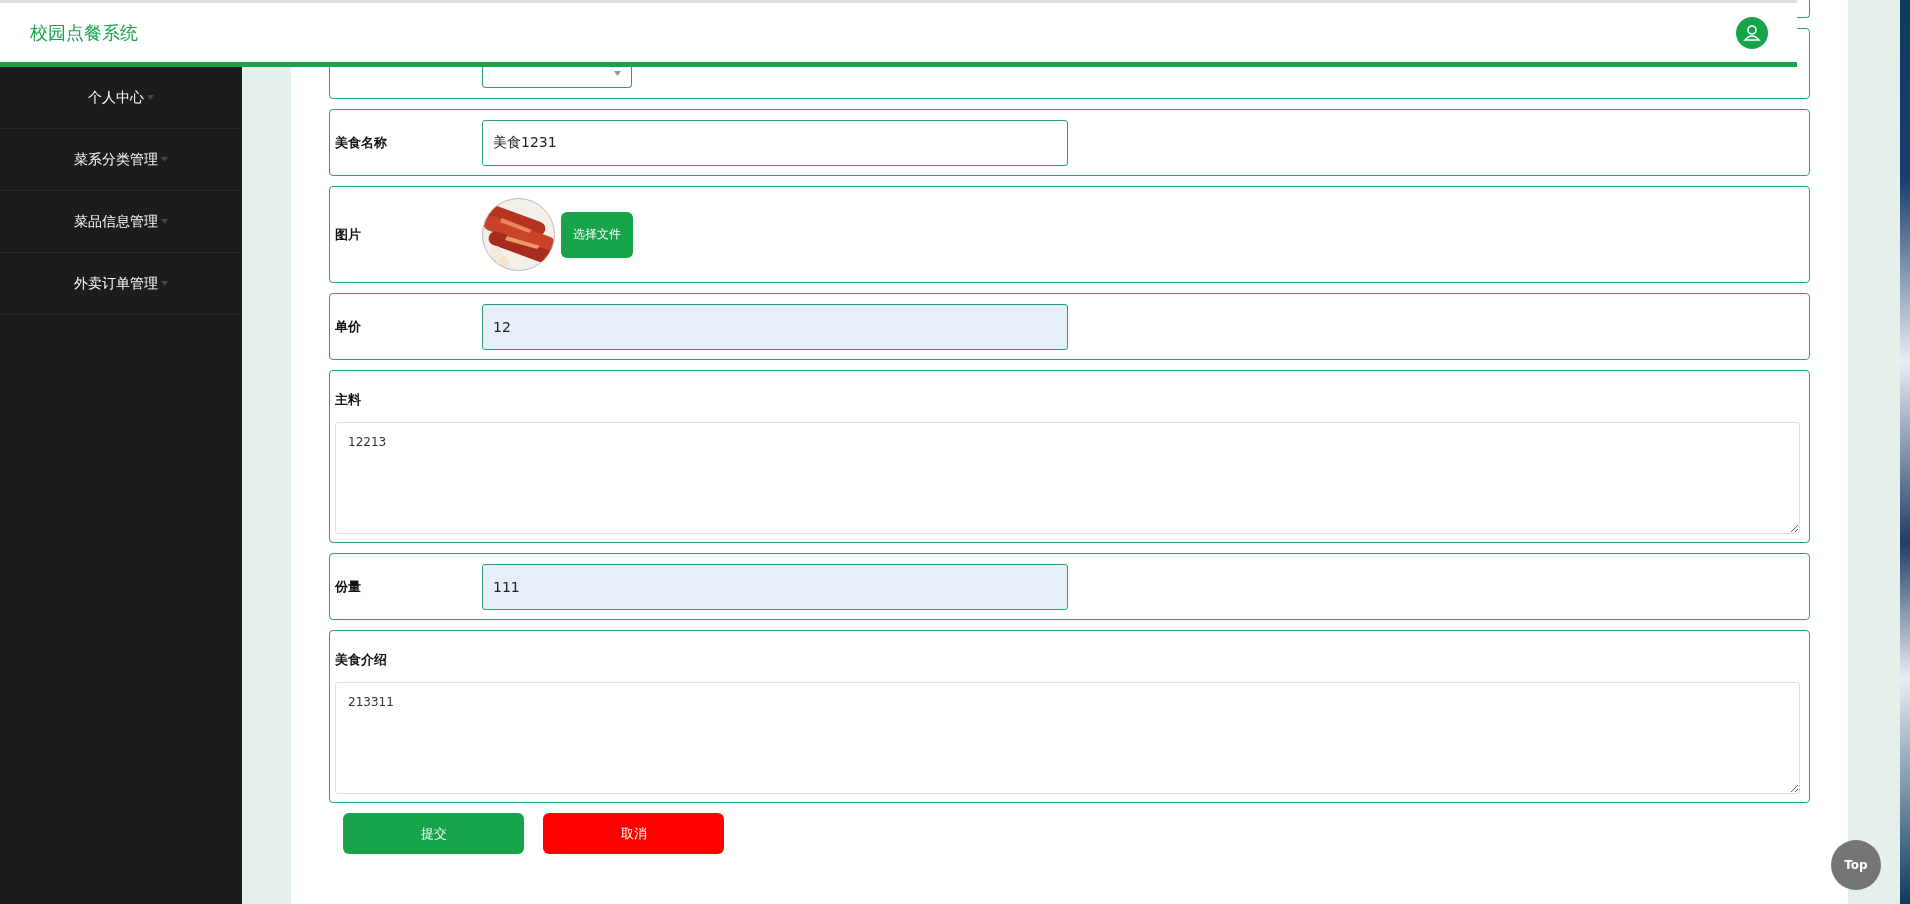 The height and width of the screenshot is (904, 1910). I want to click on field-label: 单价, so click(348, 326).